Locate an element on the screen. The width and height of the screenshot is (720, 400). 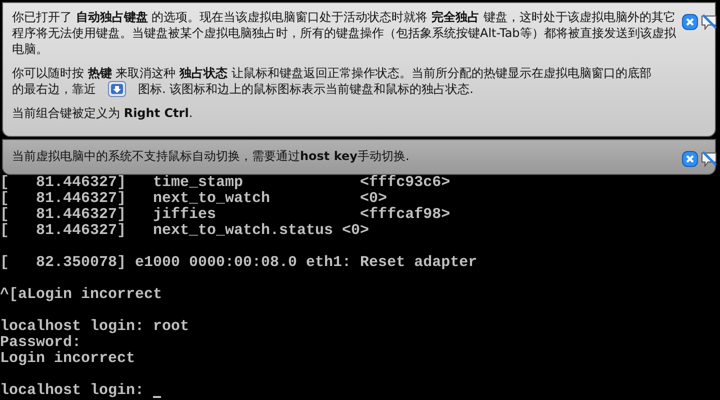
terminal-line: [ 81.446327] next_to_watch.status <0> is located at coordinates (185, 231).